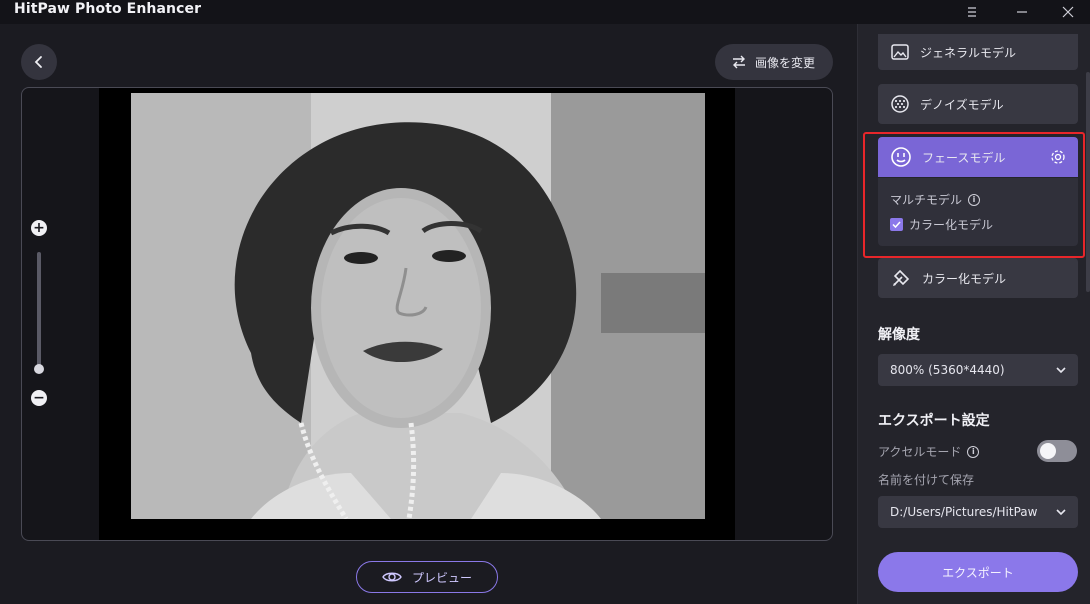  Describe the element at coordinates (920, 452) in the screenshot. I see `accel-mode-label: アクセルモード` at that location.